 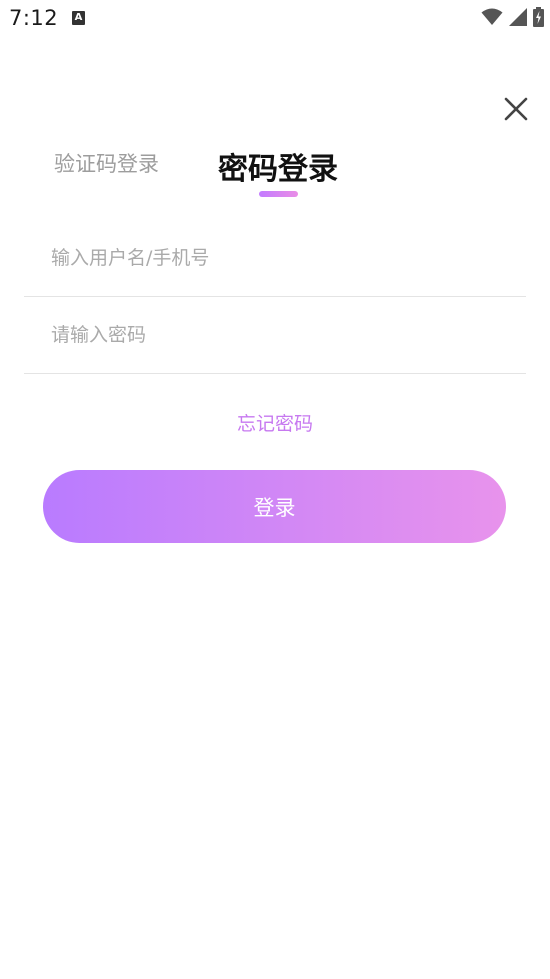 I want to click on status-bar: 7:12 A, so click(x=275, y=19).